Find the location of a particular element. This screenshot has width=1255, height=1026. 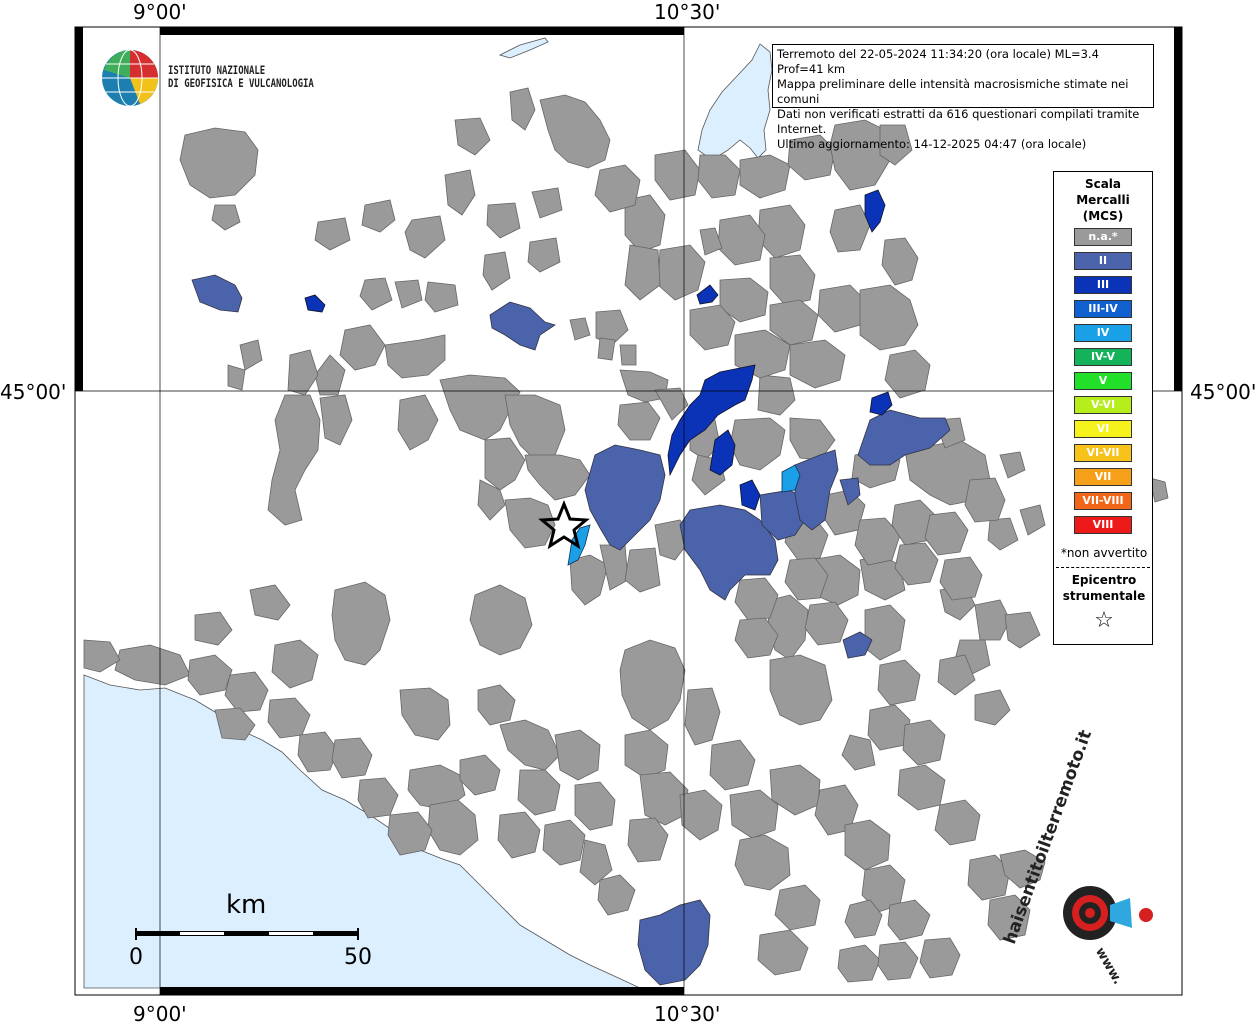

legend-item: III-IV is located at coordinates (1103, 309).